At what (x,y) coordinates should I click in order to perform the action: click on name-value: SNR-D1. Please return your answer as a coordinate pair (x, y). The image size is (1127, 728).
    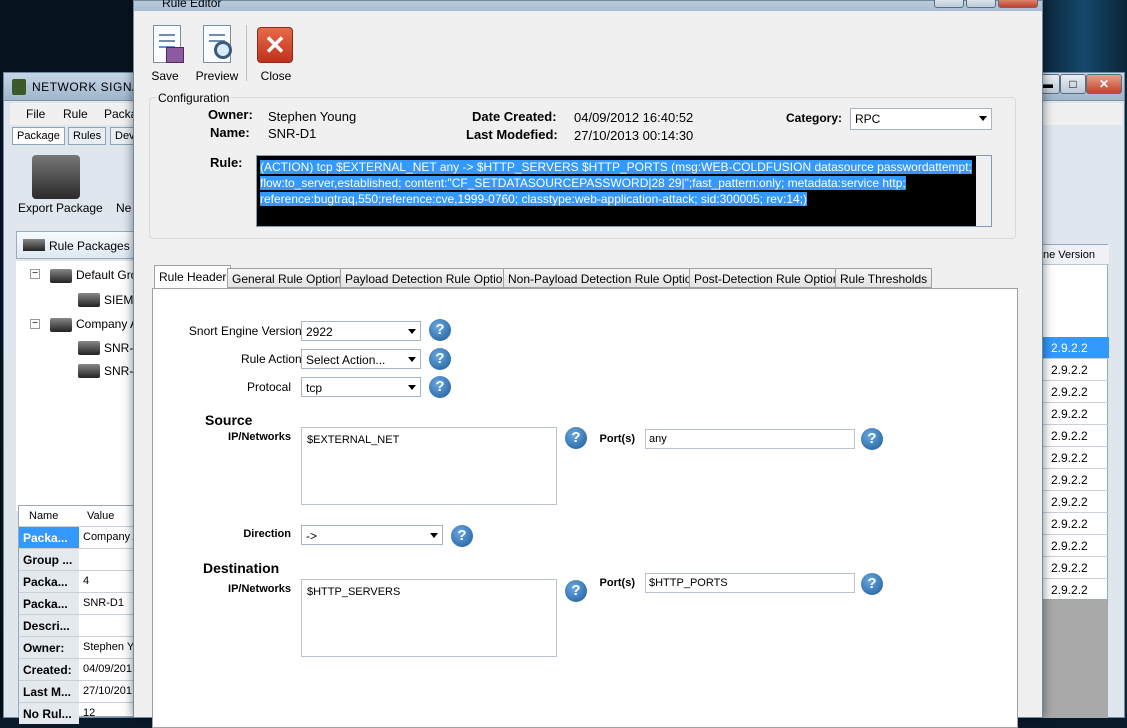
    Looking at the image, I should click on (292, 133).